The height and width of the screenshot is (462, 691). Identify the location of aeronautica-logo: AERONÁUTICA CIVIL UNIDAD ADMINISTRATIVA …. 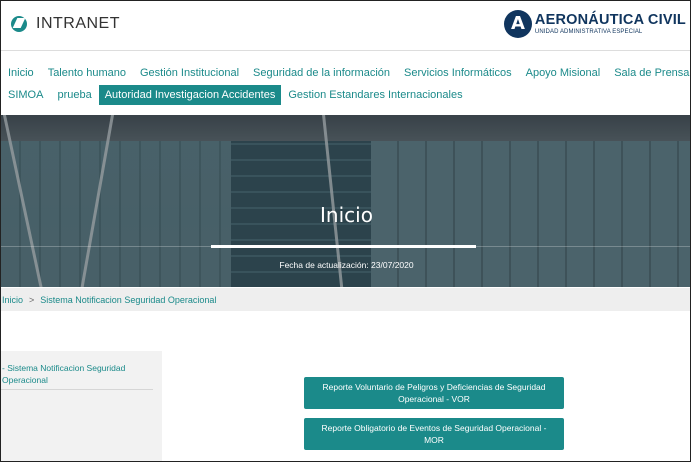
(594, 24).